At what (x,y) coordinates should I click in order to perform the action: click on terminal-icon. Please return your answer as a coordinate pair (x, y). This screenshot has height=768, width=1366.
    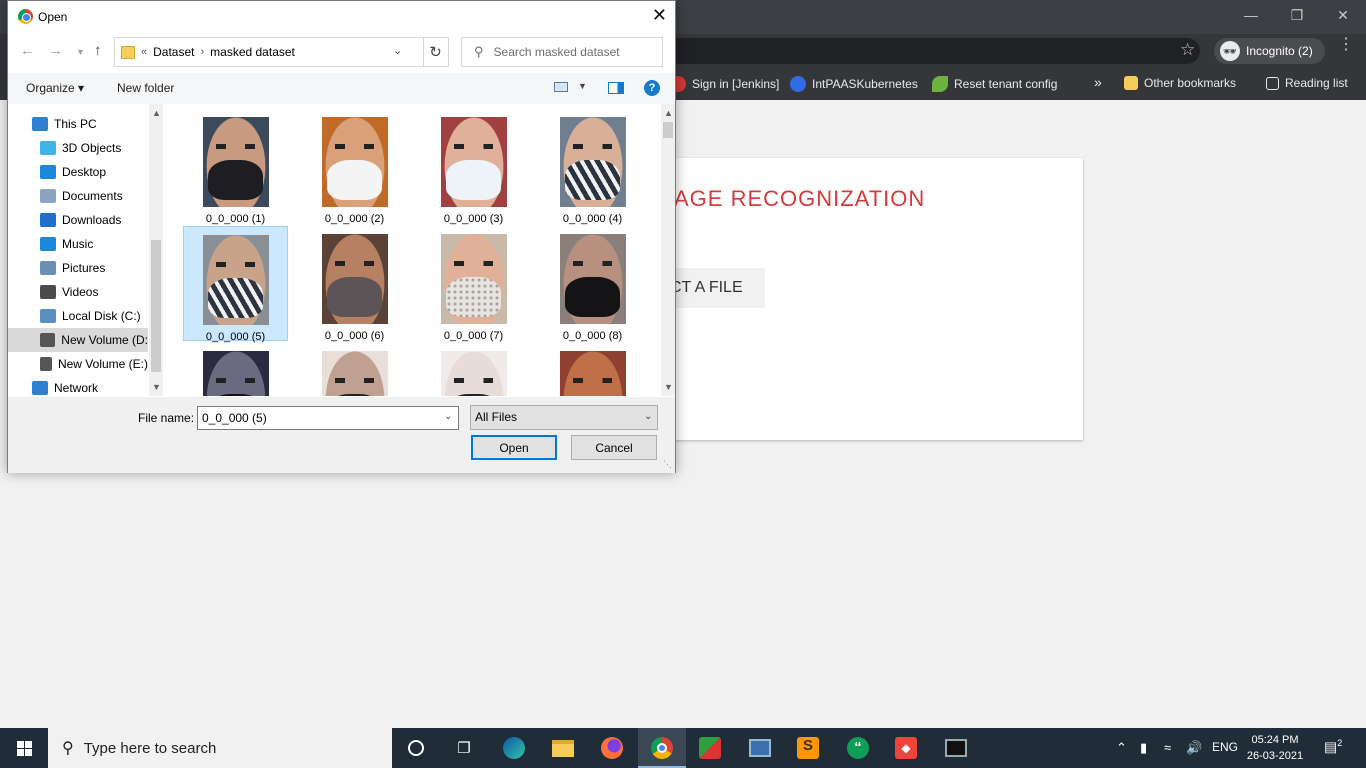
    Looking at the image, I should click on (956, 748).